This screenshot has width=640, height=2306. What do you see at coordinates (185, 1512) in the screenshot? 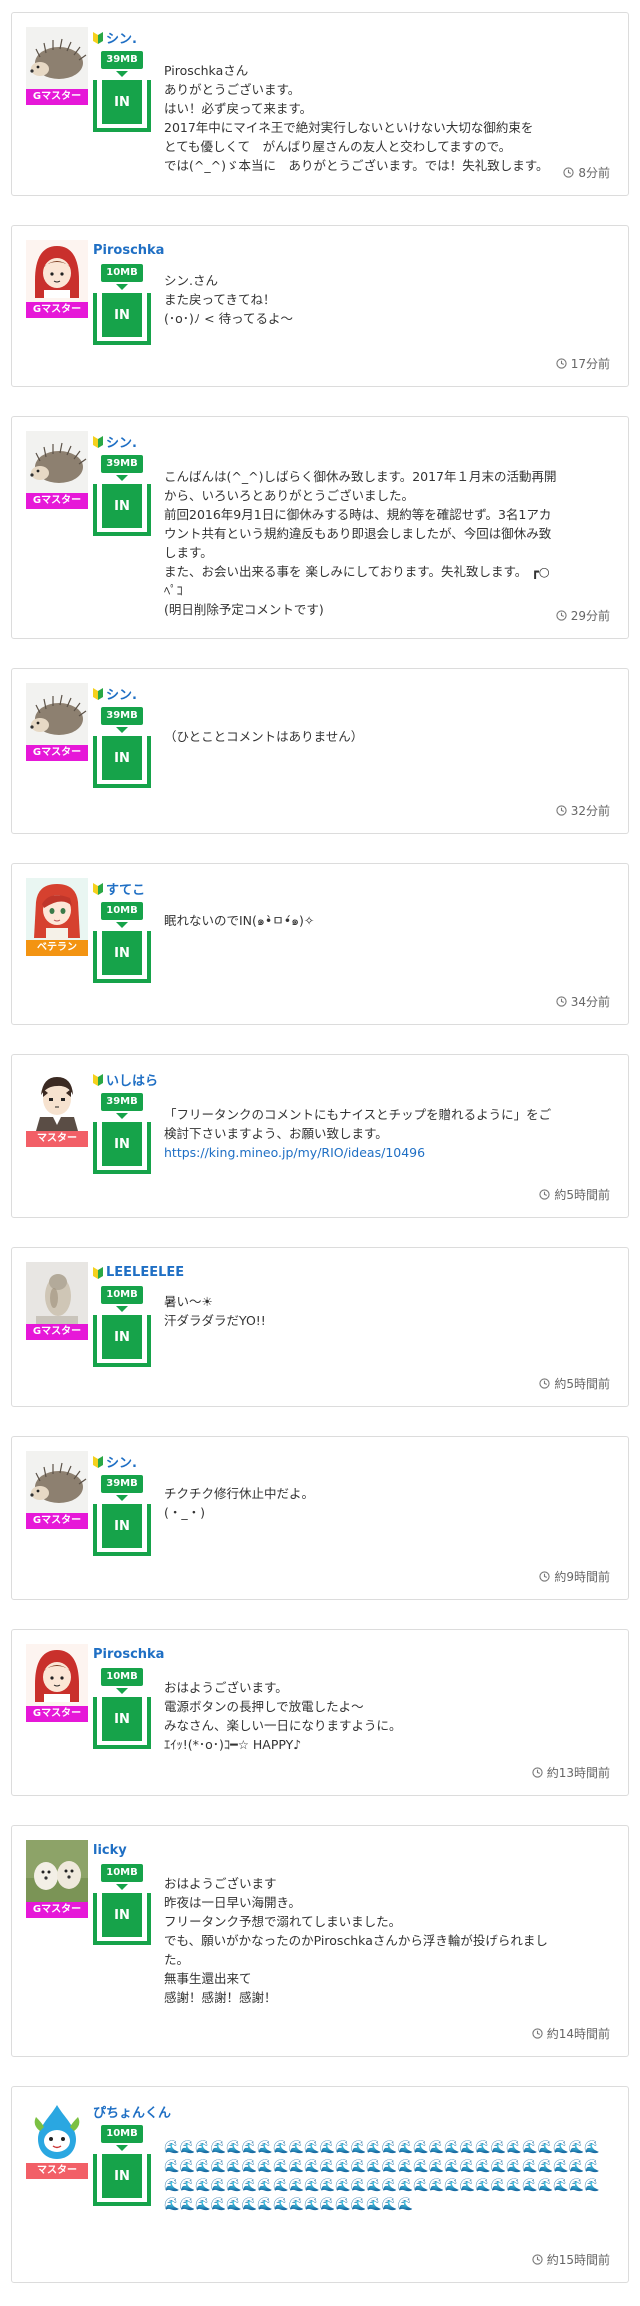
I see `comment-line: (・_・)` at bounding box center [185, 1512].